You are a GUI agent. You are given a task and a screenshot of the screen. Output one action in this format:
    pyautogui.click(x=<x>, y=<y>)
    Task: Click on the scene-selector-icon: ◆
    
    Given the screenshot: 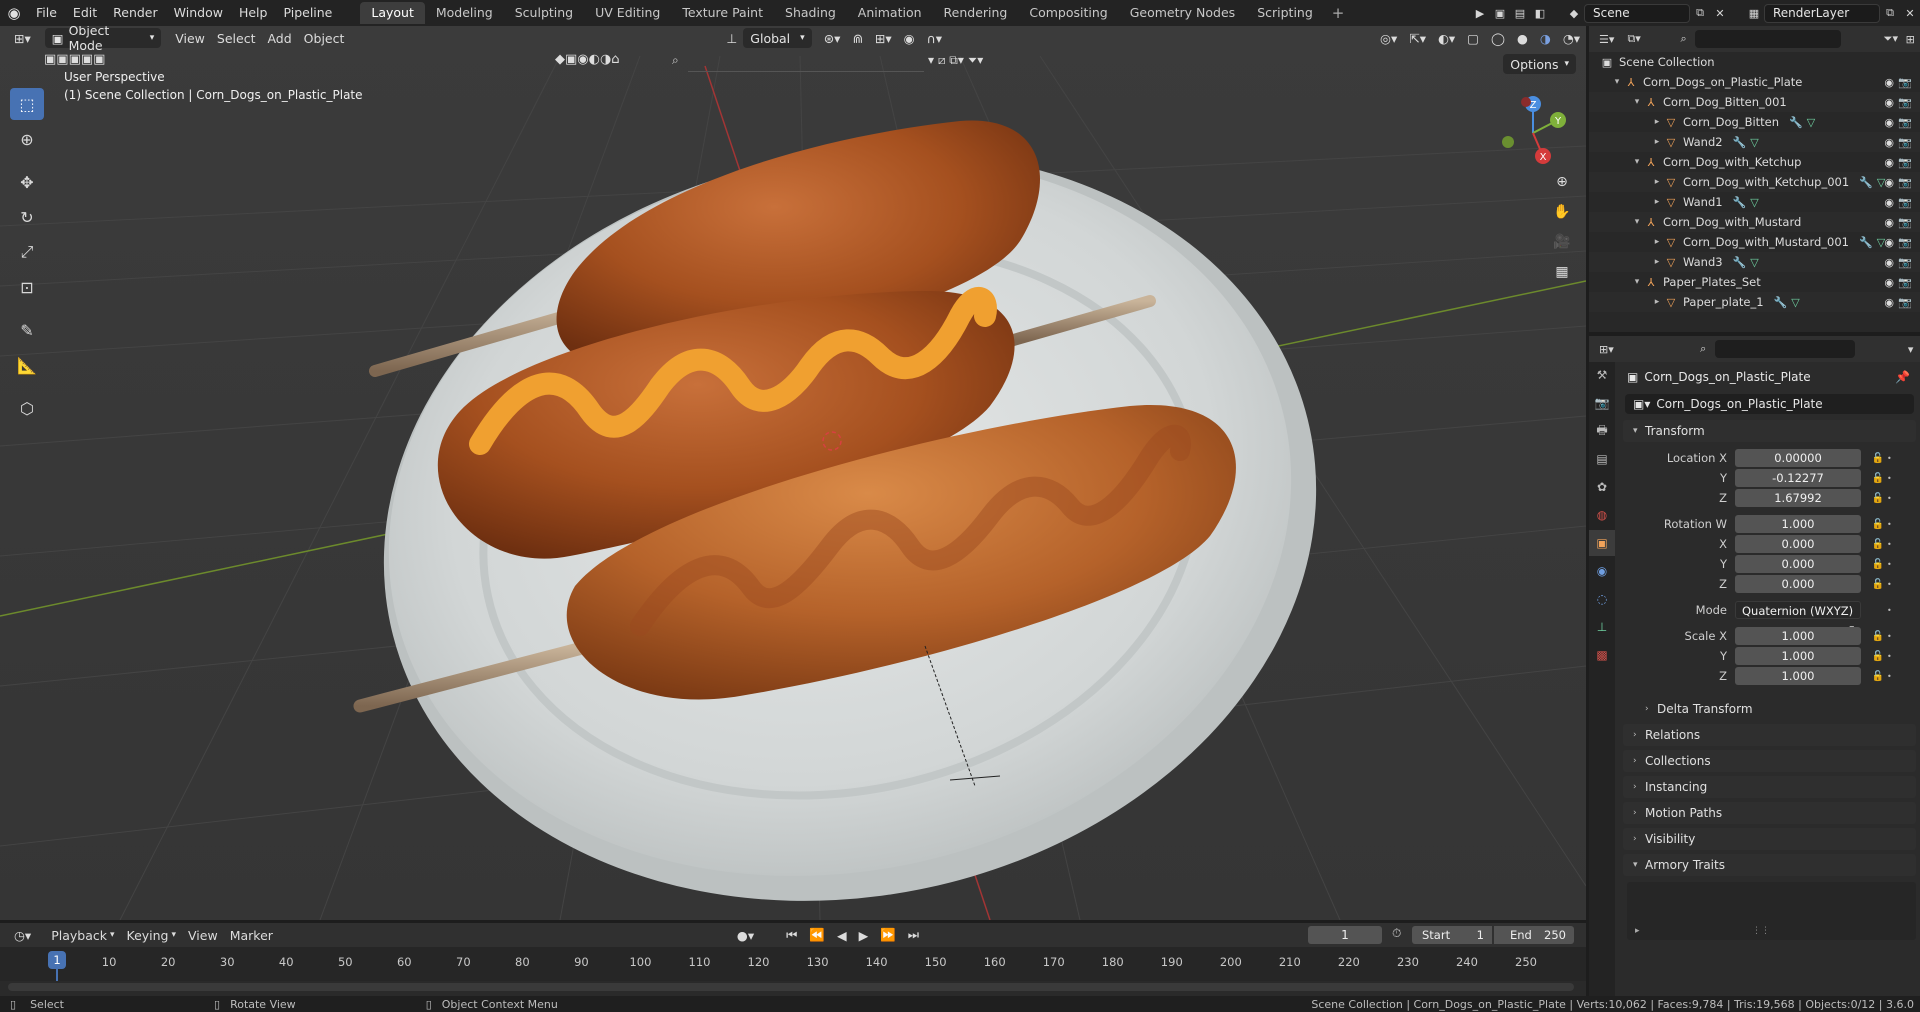 What is the action you would take?
    pyautogui.click(x=1574, y=13)
    